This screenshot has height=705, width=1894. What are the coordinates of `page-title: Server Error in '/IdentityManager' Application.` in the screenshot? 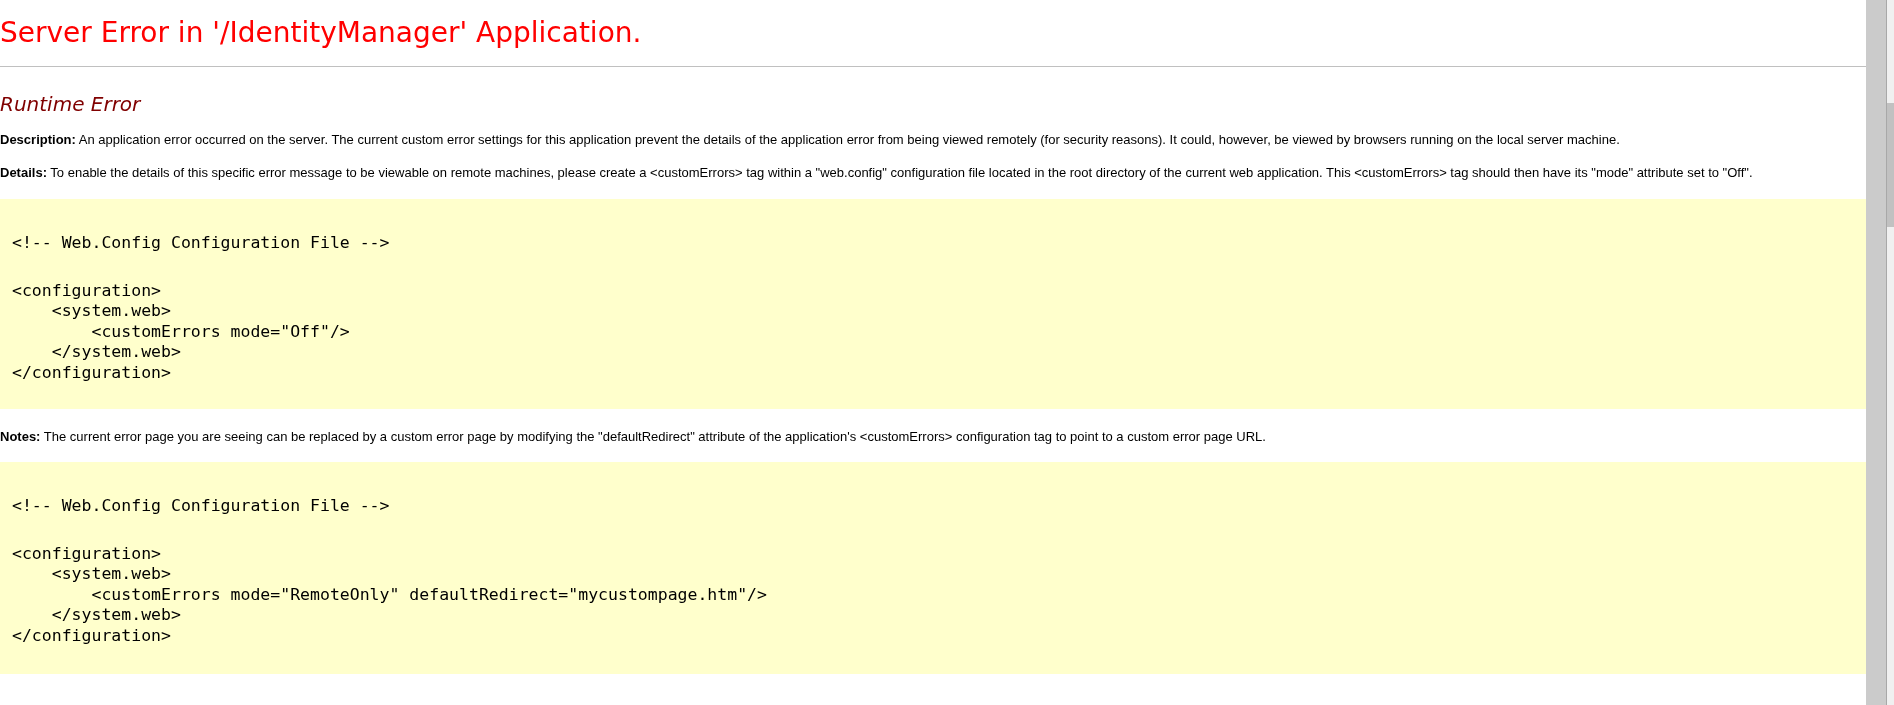 It's located at (321, 32).